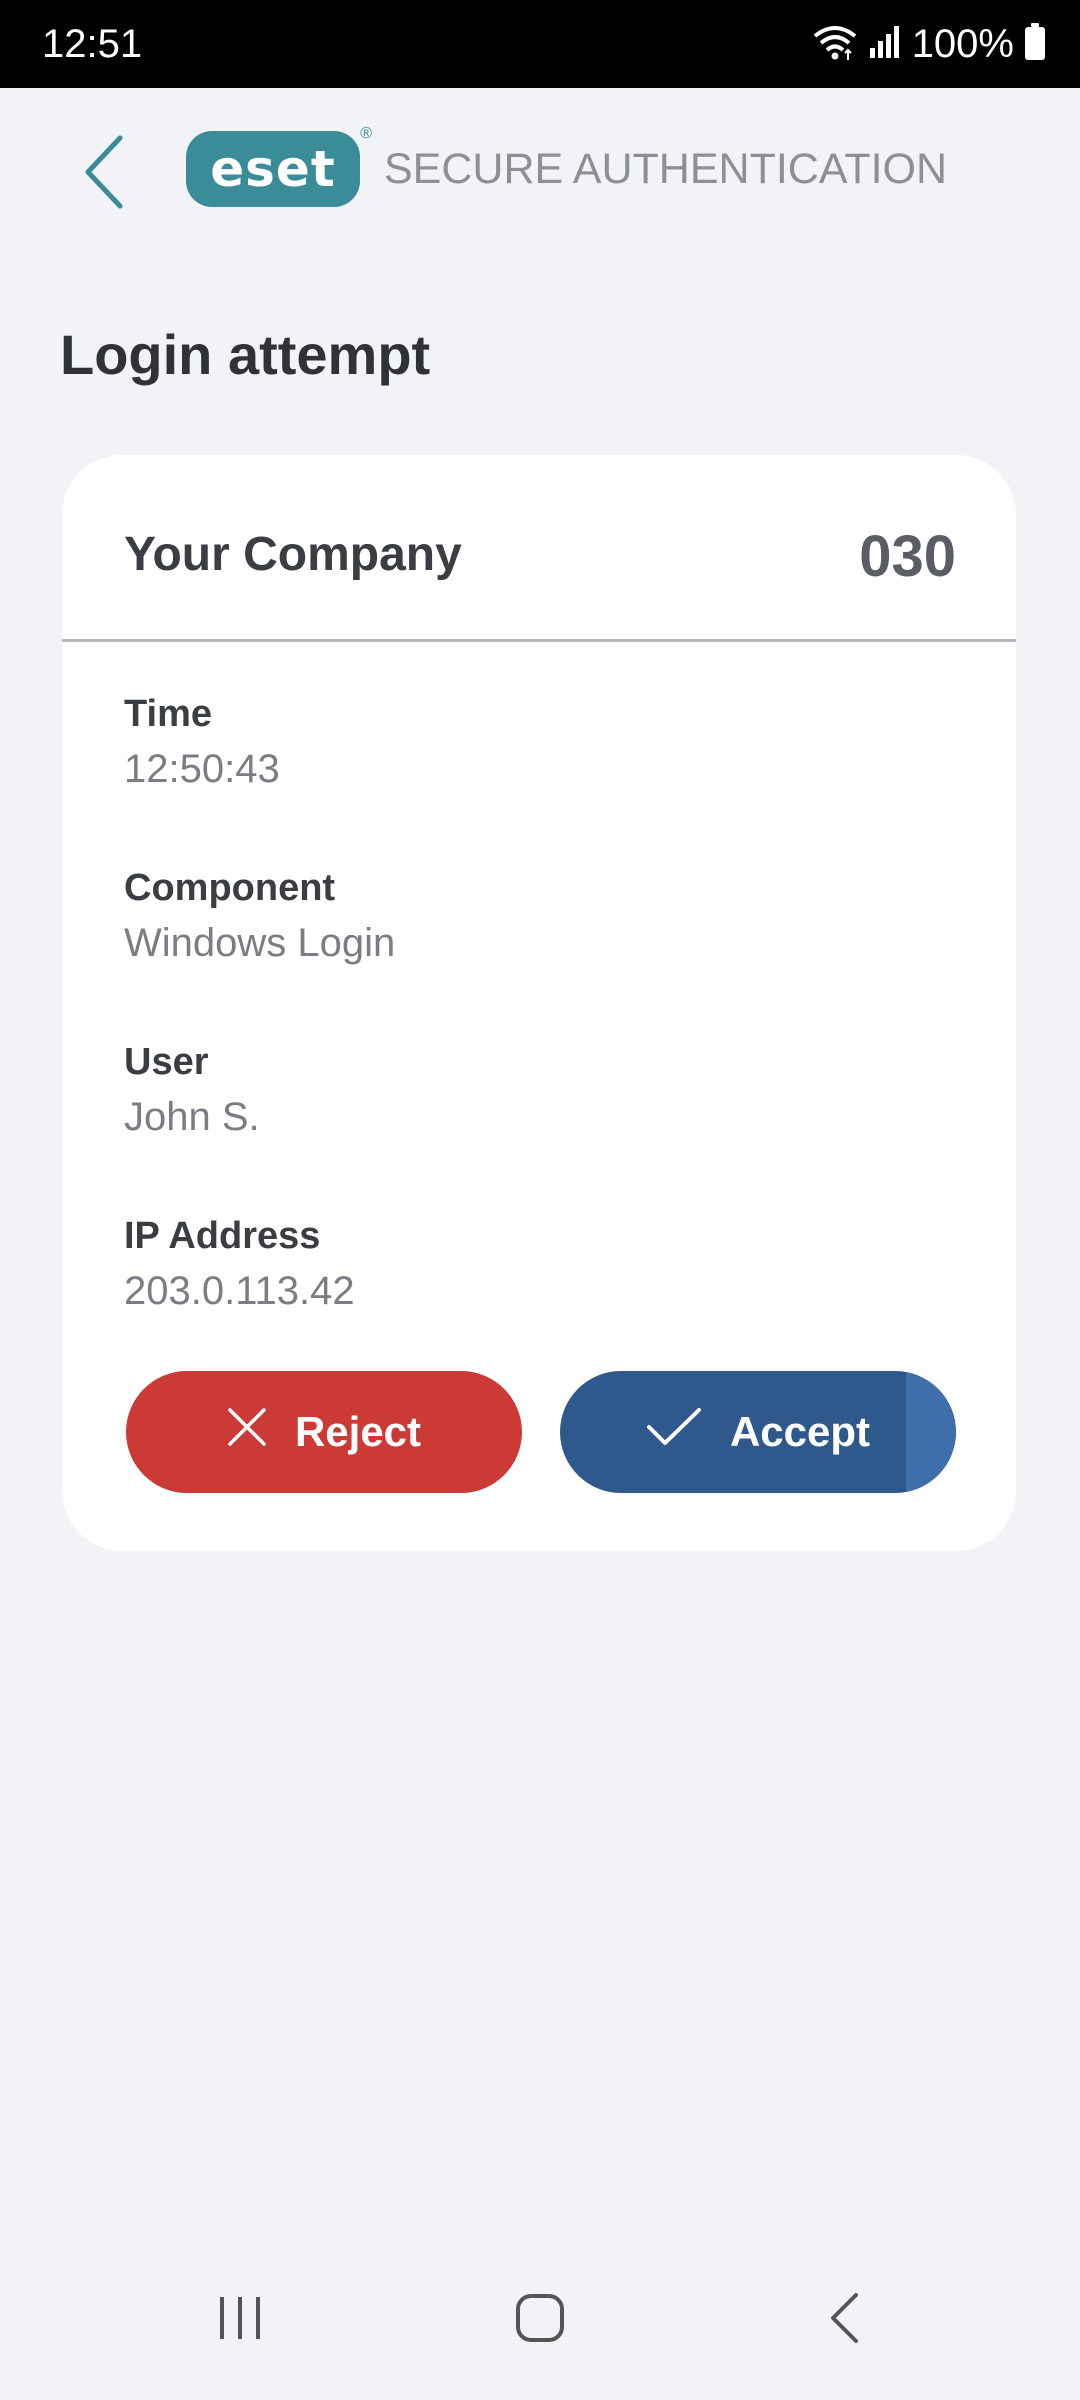  I want to click on field-value: John S., so click(192, 1117).